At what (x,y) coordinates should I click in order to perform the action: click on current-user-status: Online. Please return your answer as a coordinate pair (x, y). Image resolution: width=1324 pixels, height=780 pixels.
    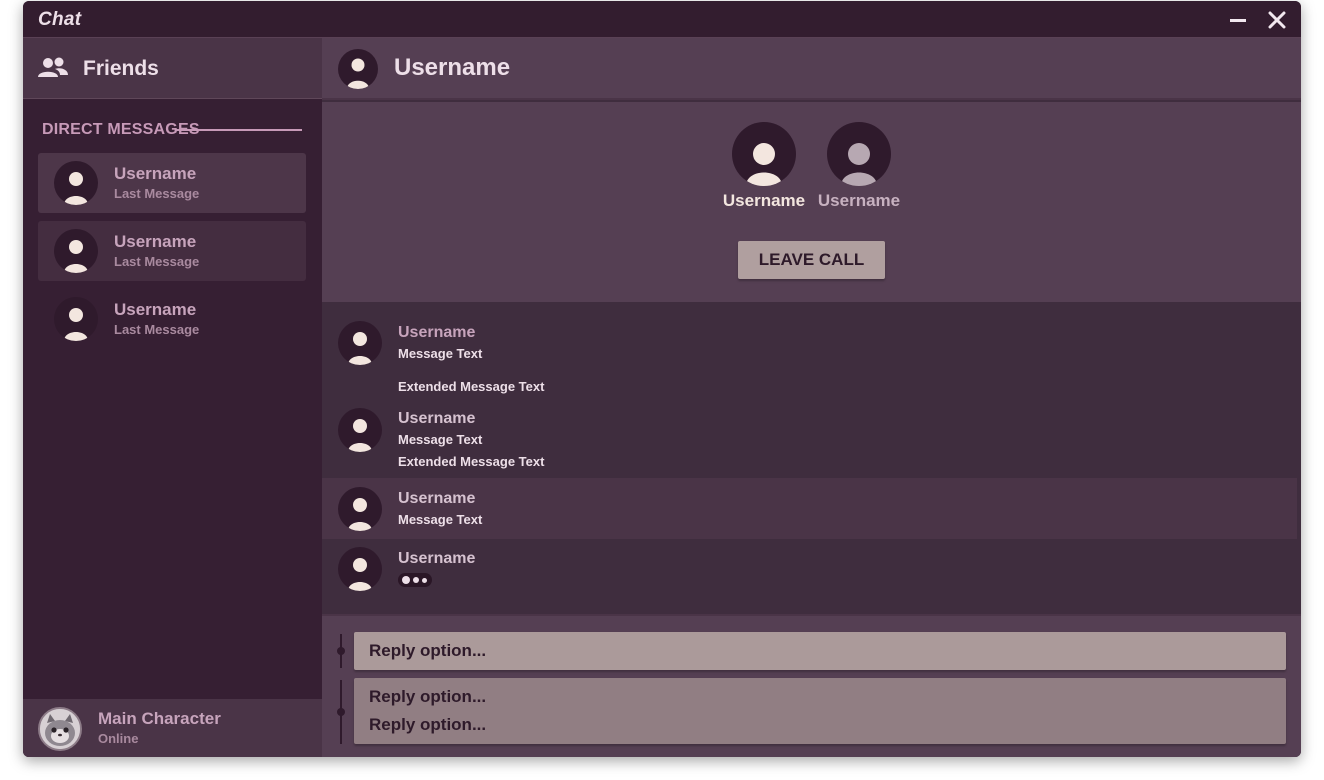
    Looking at the image, I should click on (118, 738).